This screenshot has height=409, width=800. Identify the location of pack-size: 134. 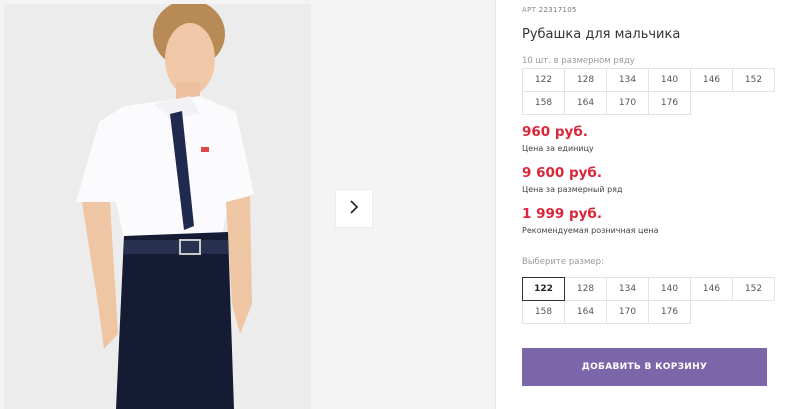
(627, 80).